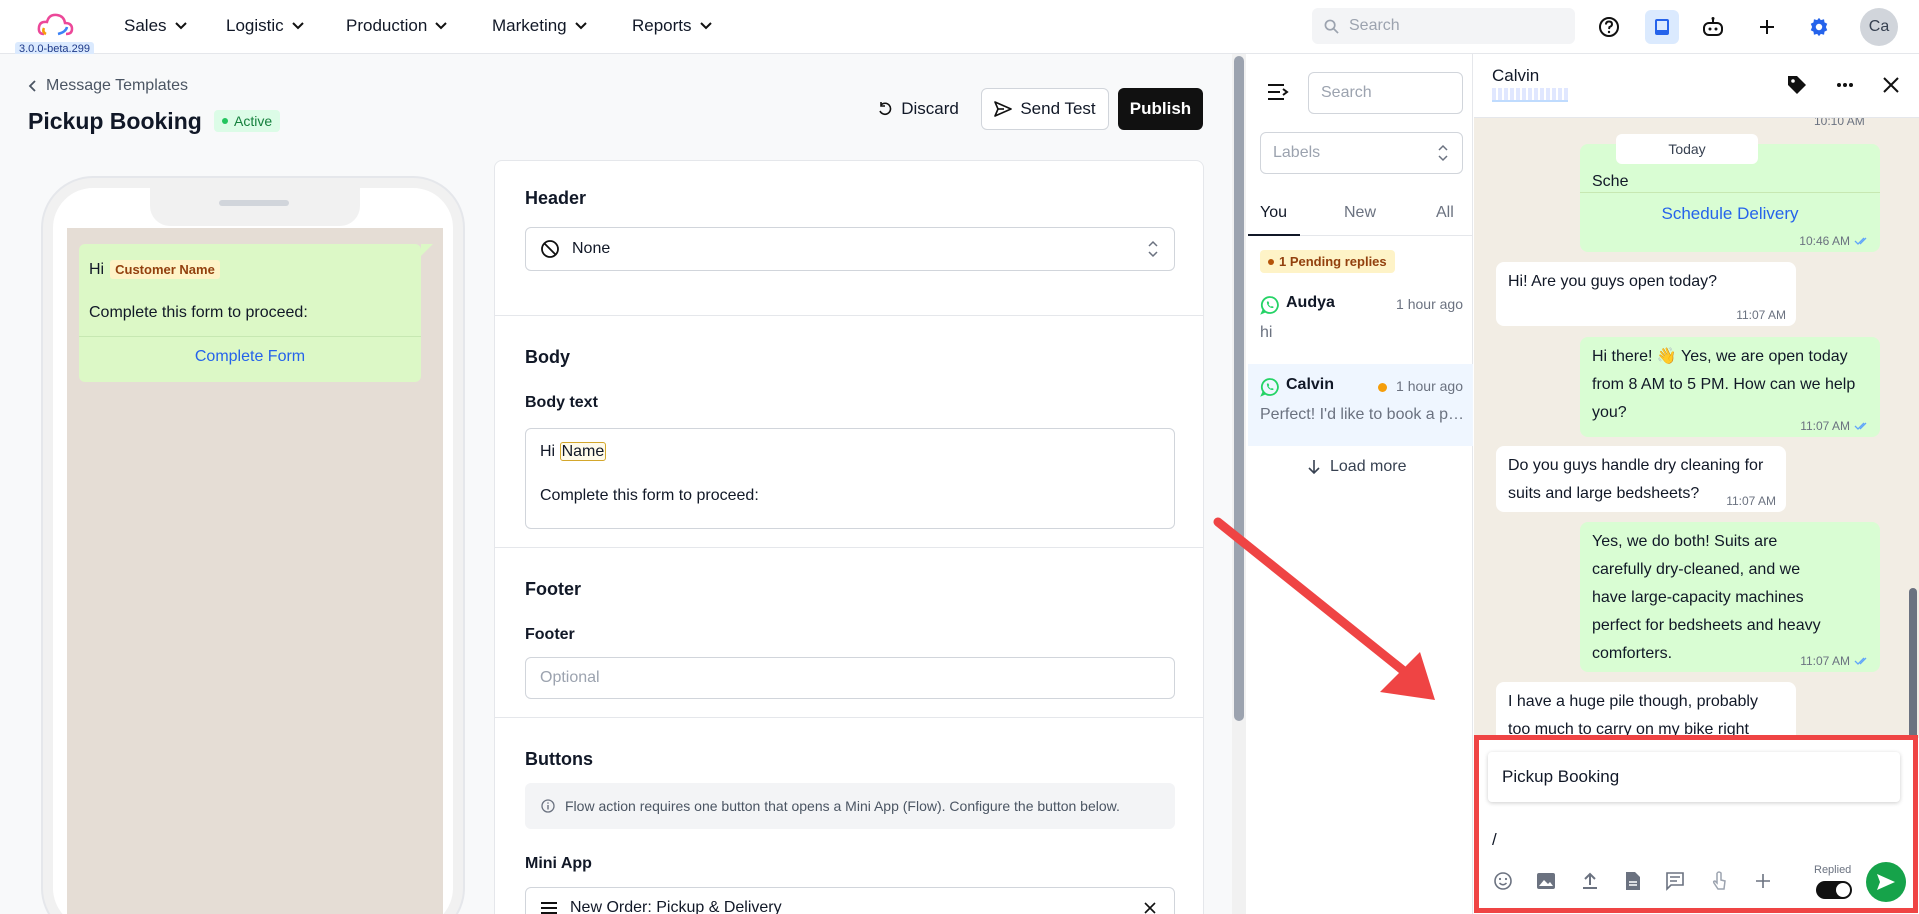 The height and width of the screenshot is (914, 1919). I want to click on nav-marketing: Marketing, so click(539, 26).